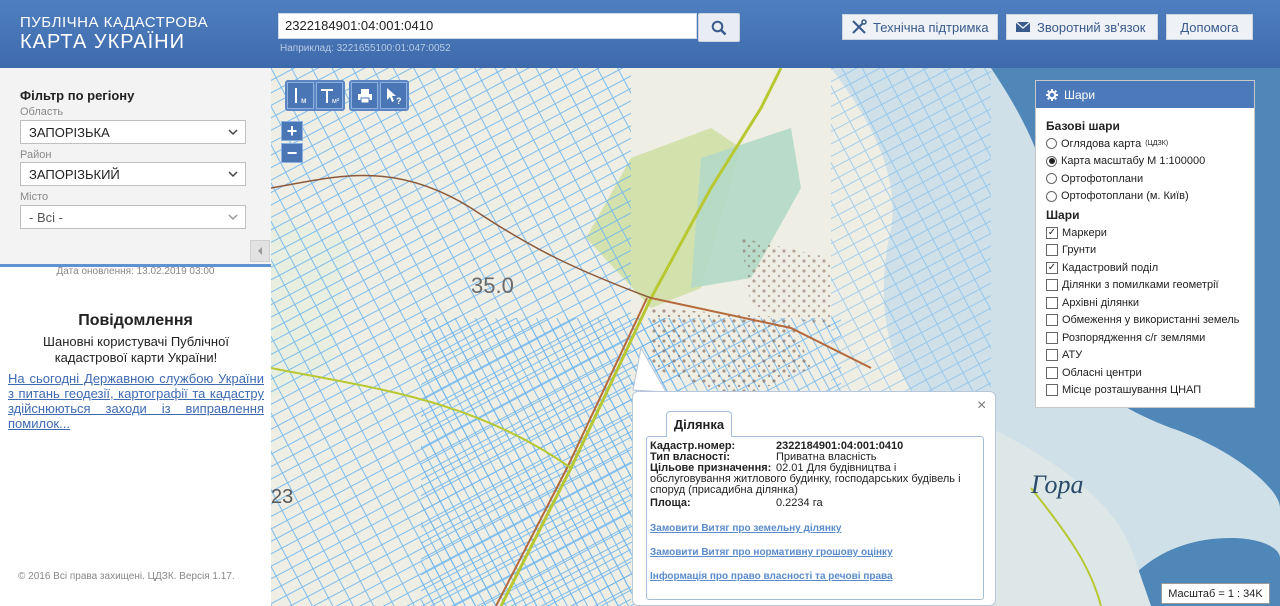 The height and width of the screenshot is (606, 1280). Describe the element at coordinates (77, 95) in the screenshot. I see `filter-title: Фільтр по регіону` at that location.